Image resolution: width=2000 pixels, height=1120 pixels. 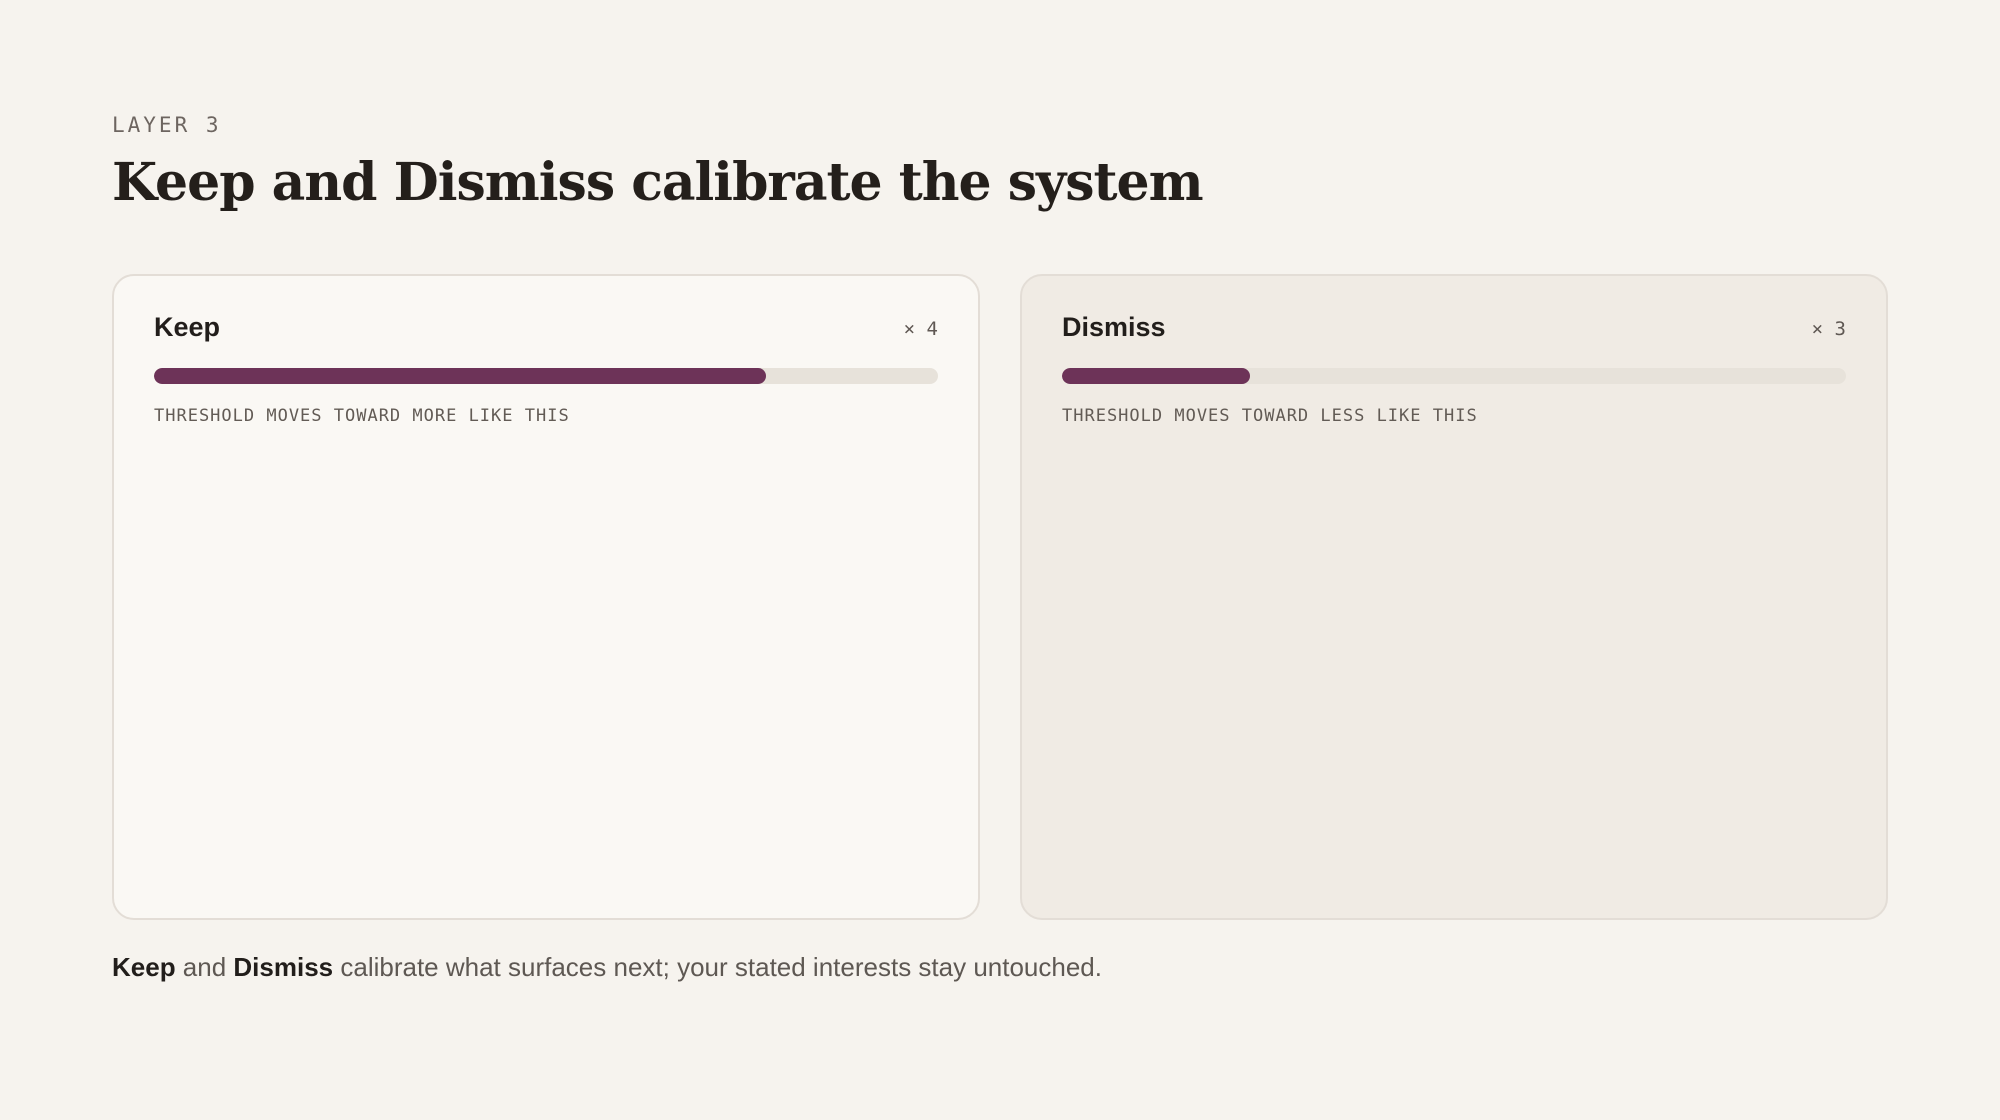 What do you see at coordinates (658, 182) in the screenshot?
I see `page-title: Keep and Dismiss calibrate the system` at bounding box center [658, 182].